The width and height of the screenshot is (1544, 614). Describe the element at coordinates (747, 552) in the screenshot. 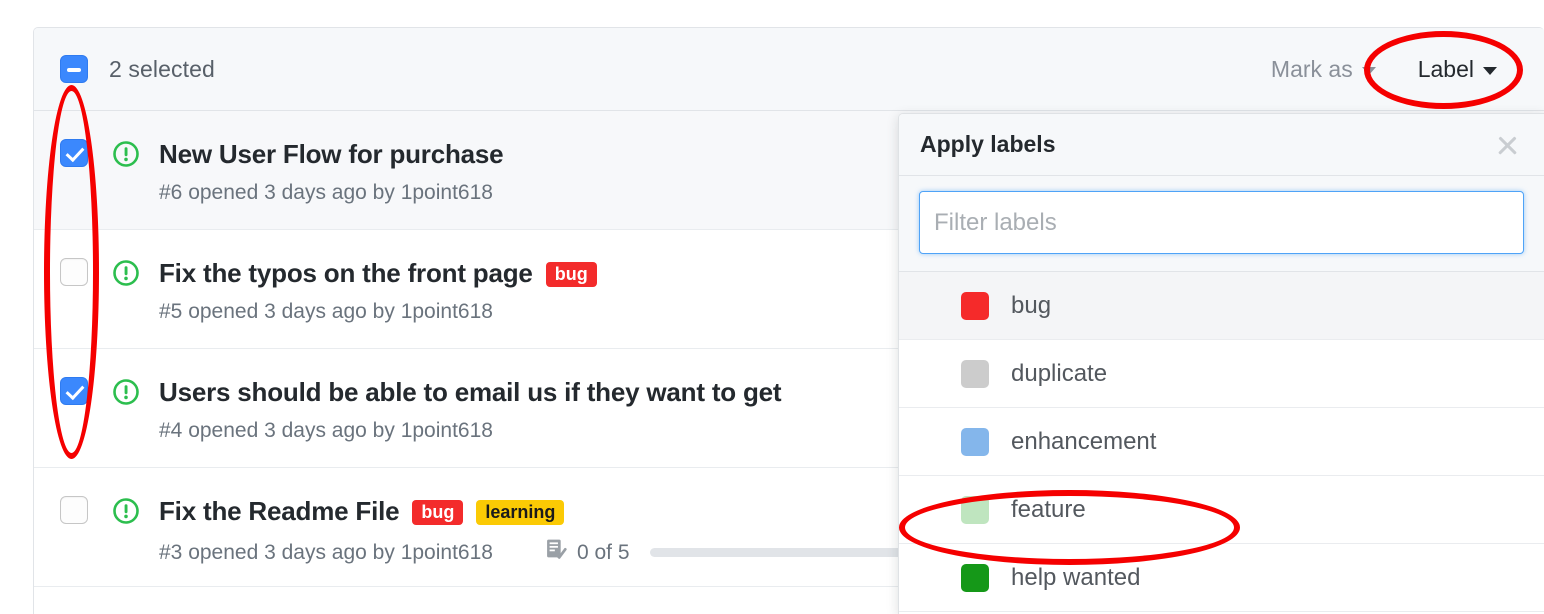

I see `task-progress: 0 of 5` at that location.